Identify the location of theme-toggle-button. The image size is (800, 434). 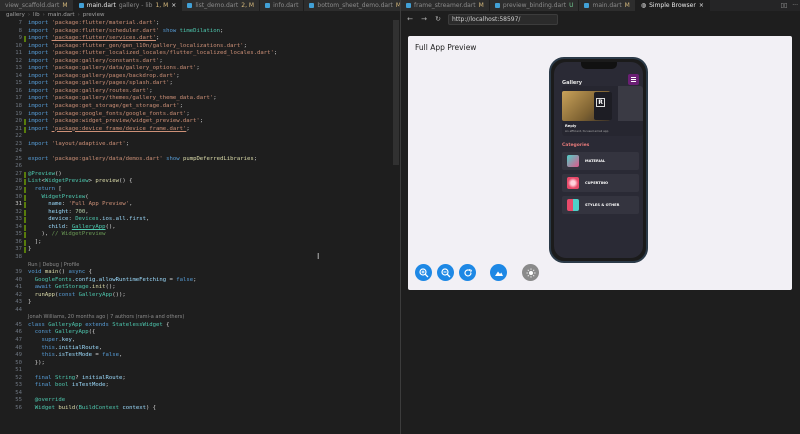
(530, 272).